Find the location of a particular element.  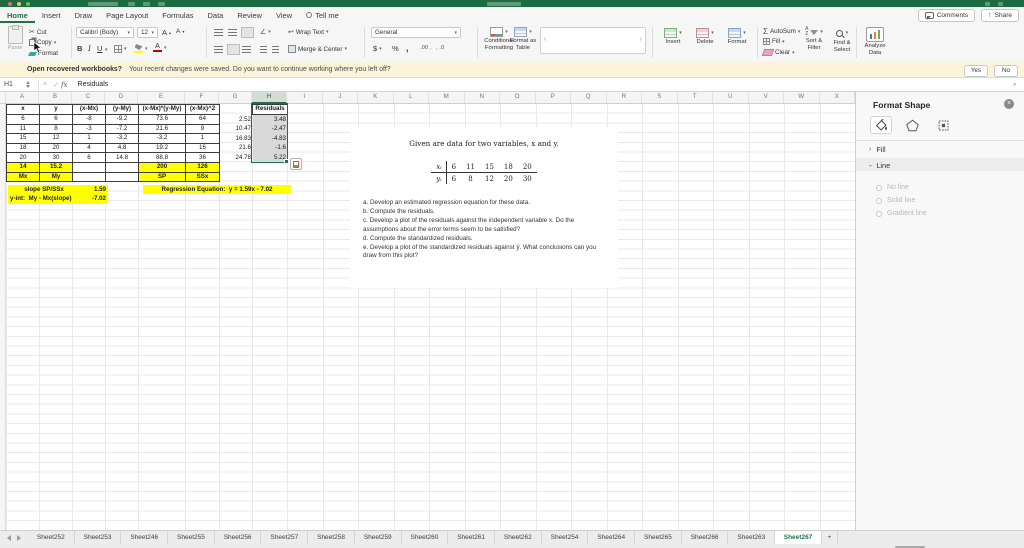

align-right-icon is located at coordinates (246, 49).